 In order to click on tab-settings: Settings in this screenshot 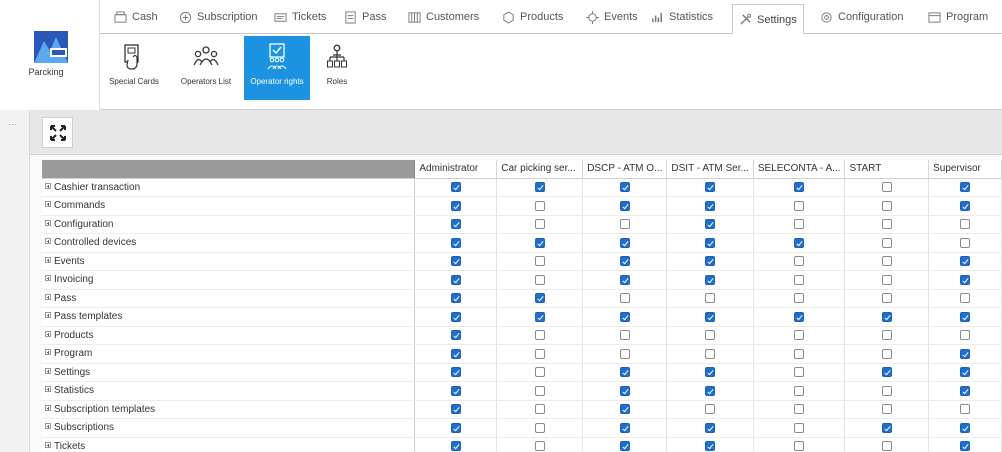, I will do `click(768, 19)`.